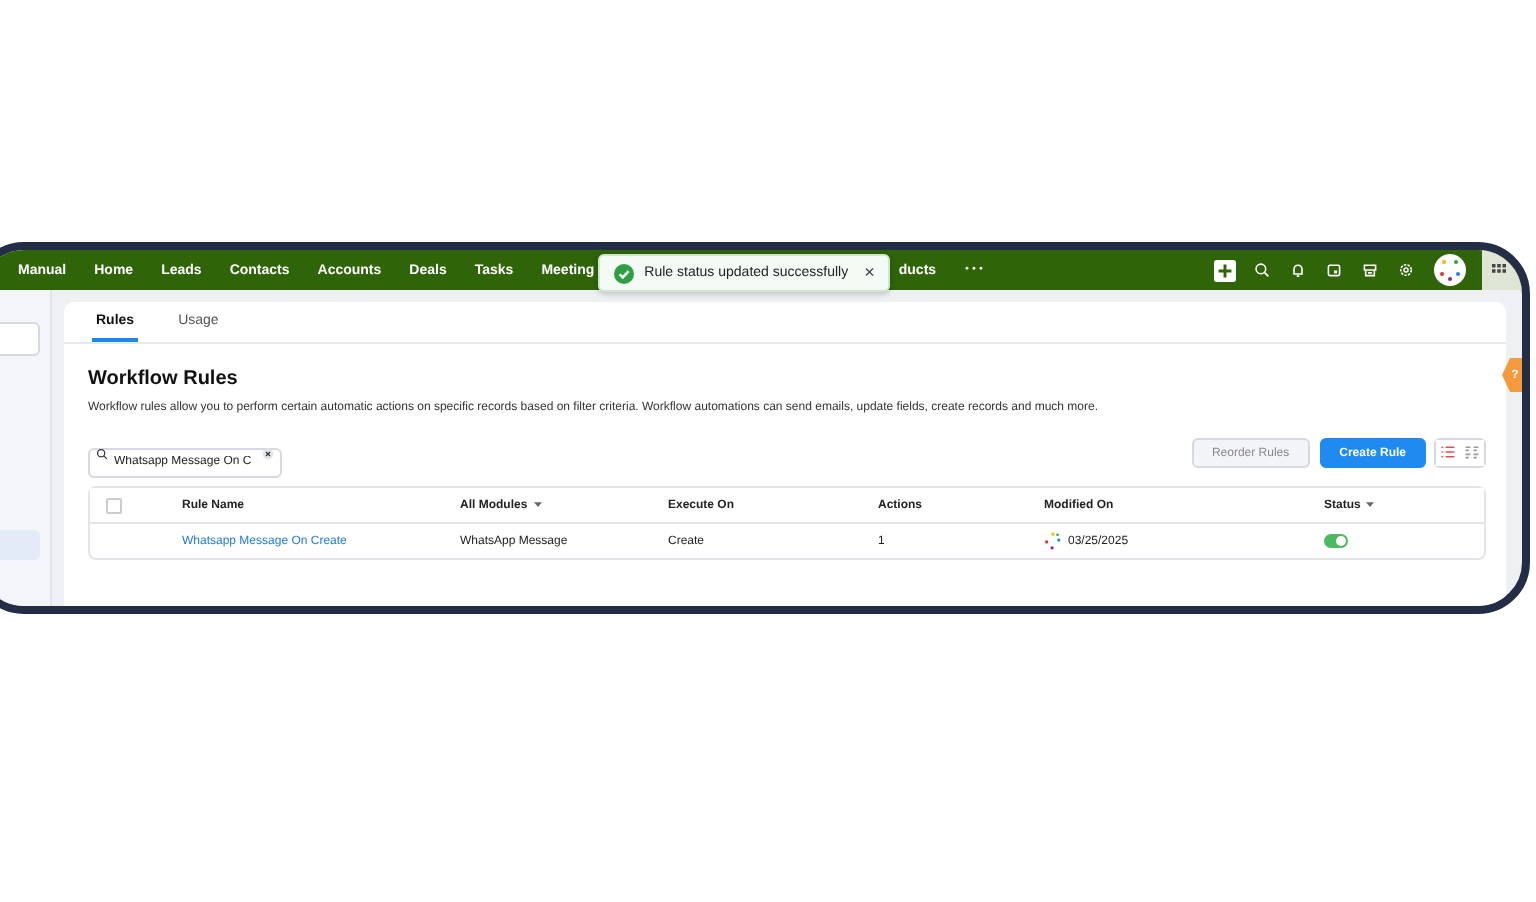 The width and height of the screenshot is (1536, 902). What do you see at coordinates (1450, 270) in the screenshot?
I see `avatar-icon` at bounding box center [1450, 270].